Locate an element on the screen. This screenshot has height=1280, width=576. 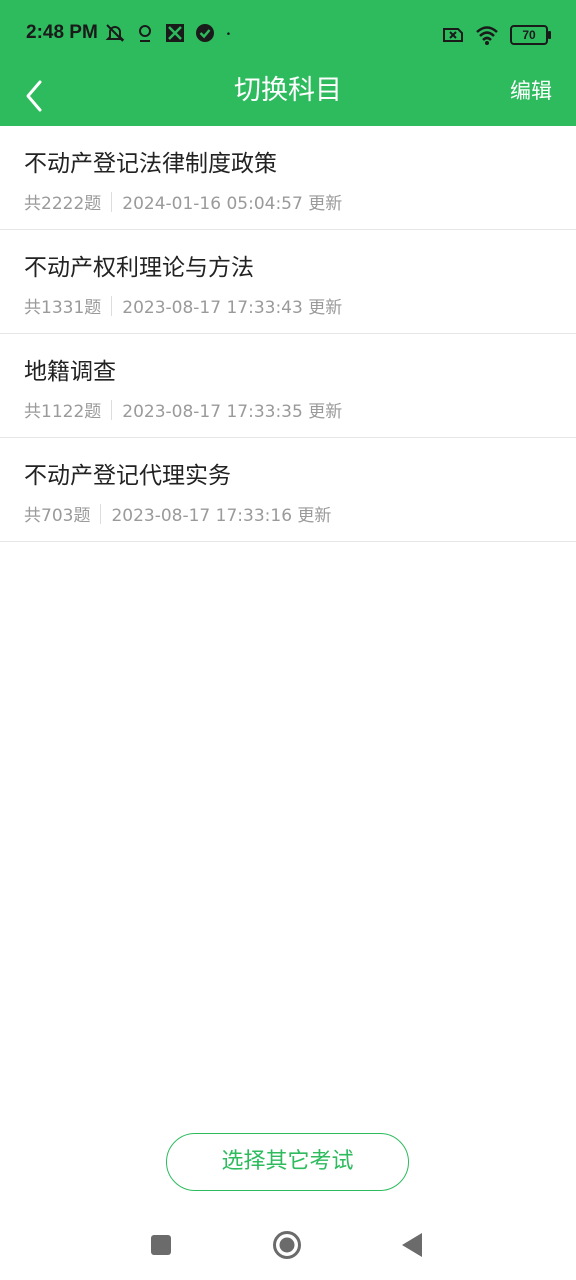
sim-off-icon is located at coordinates (453, 35).